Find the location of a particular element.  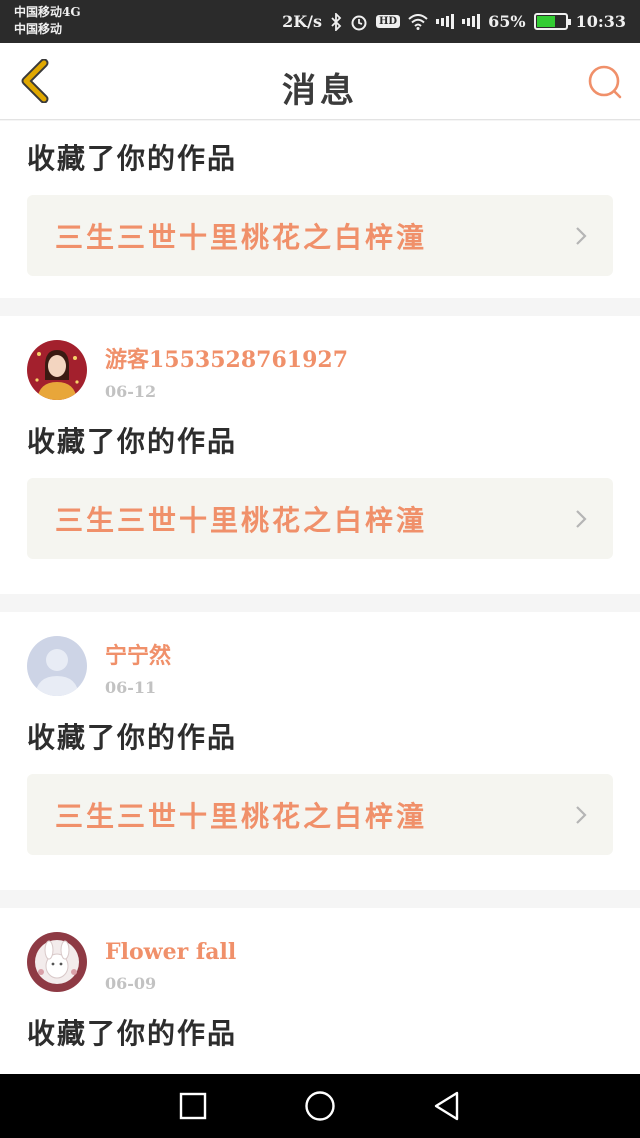

system-nav-bar is located at coordinates (320, 1106).